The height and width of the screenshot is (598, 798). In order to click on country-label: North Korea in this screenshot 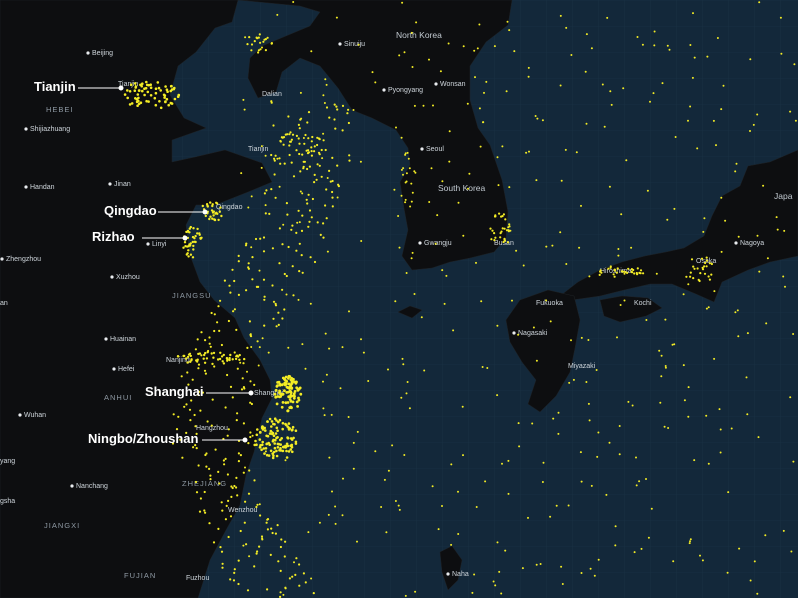, I will do `click(419, 35)`.